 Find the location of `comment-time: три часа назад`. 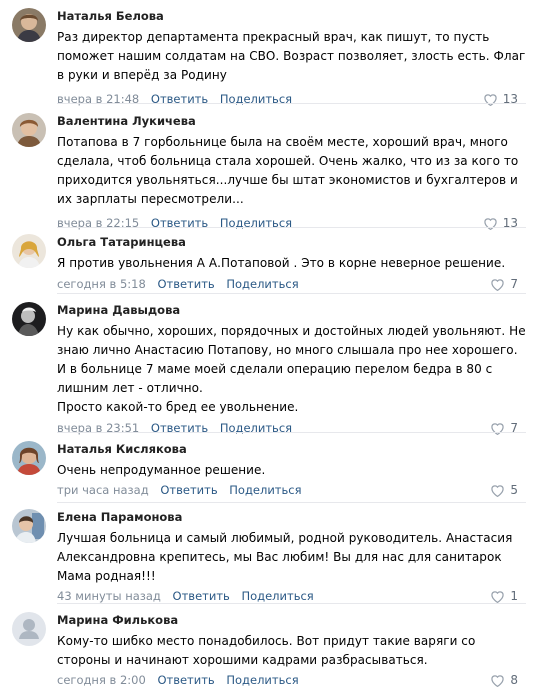

comment-time: три часа назад is located at coordinates (103, 490).